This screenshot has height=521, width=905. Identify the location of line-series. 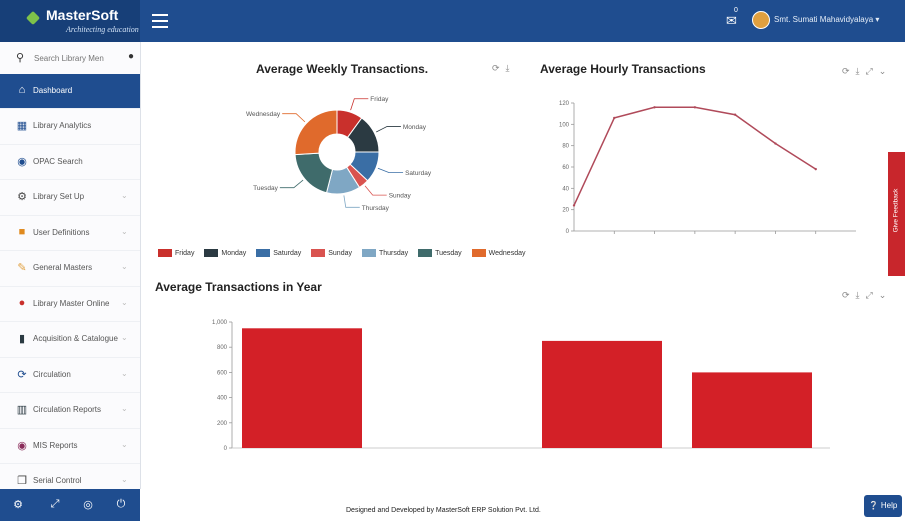
(695, 156).